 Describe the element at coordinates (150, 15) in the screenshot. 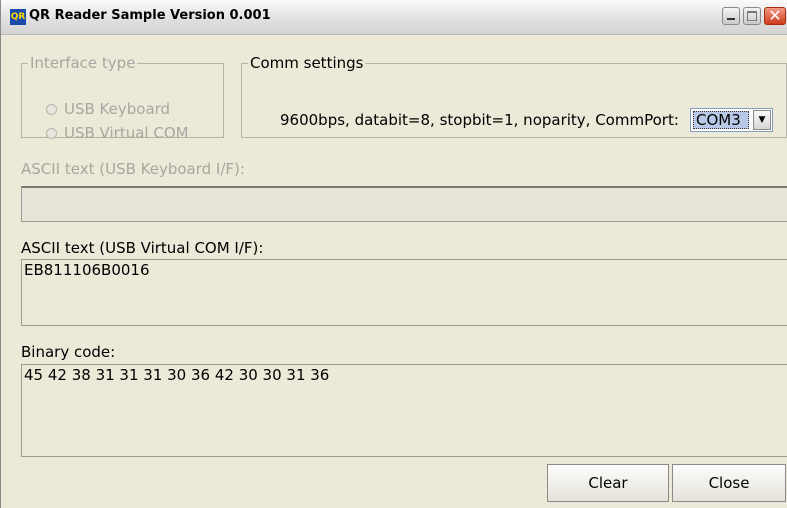

I see `window-title: QR Reader Sample Version 0.001` at that location.